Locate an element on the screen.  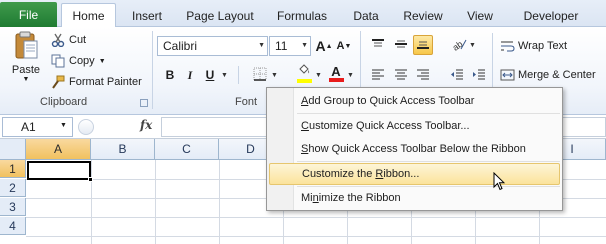
font-size-value: 11 is located at coordinates (281, 46).